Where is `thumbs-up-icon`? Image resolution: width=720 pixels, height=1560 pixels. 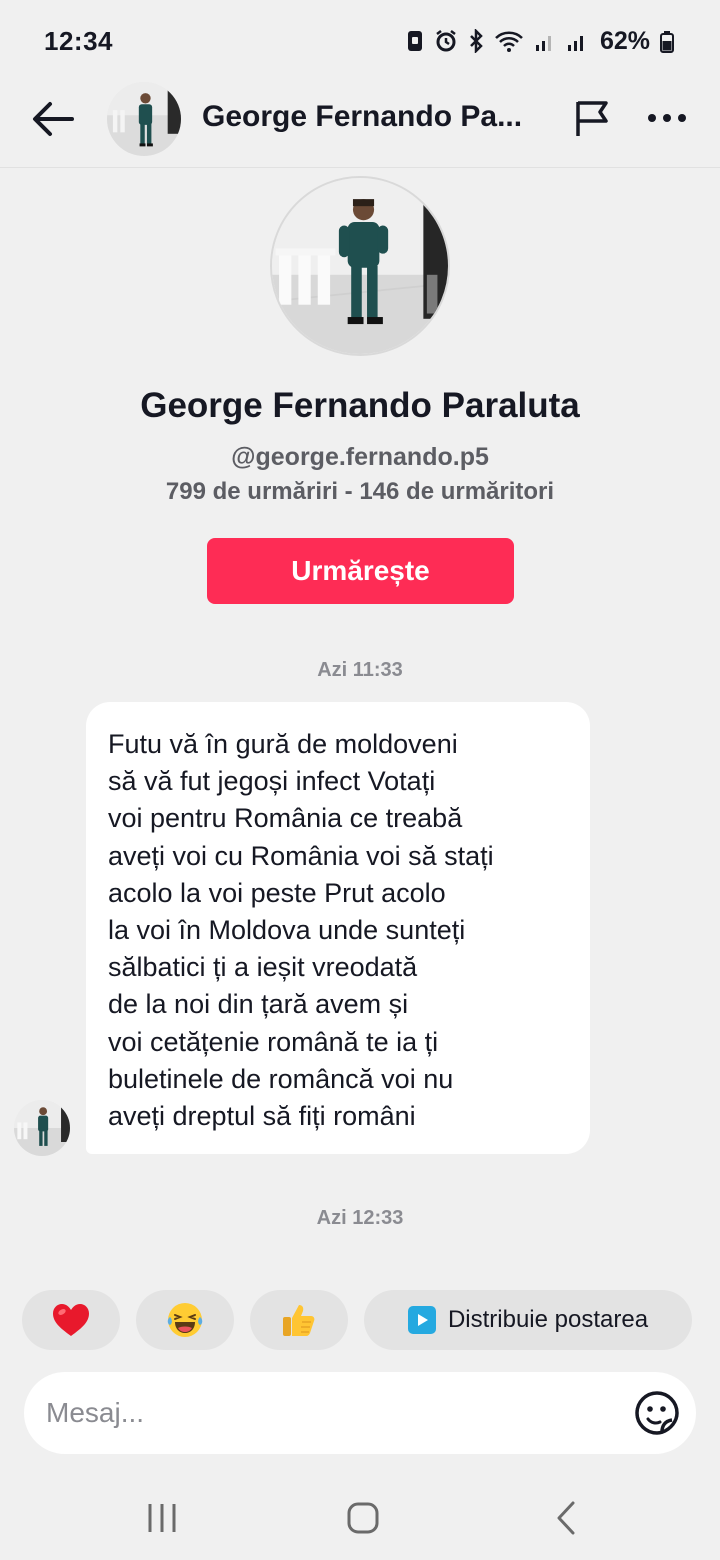 thumbs-up-icon is located at coordinates (299, 1320).